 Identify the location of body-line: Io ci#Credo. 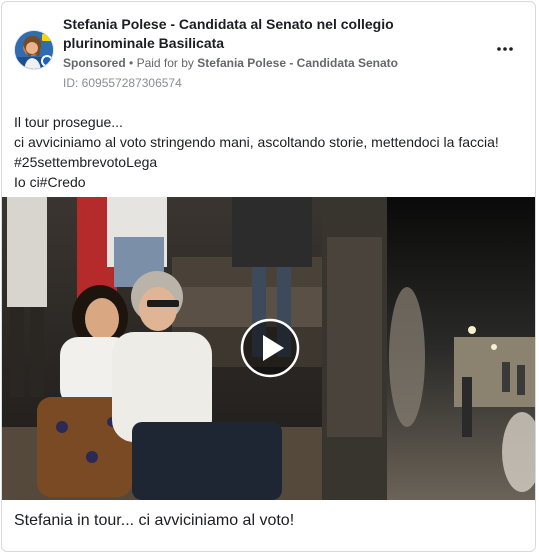
(50, 182).